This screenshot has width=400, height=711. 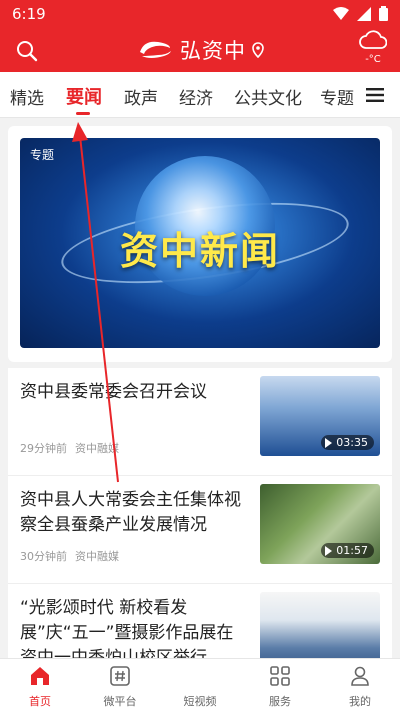 What do you see at coordinates (200, 676) in the screenshot?
I see `video-icon` at bounding box center [200, 676].